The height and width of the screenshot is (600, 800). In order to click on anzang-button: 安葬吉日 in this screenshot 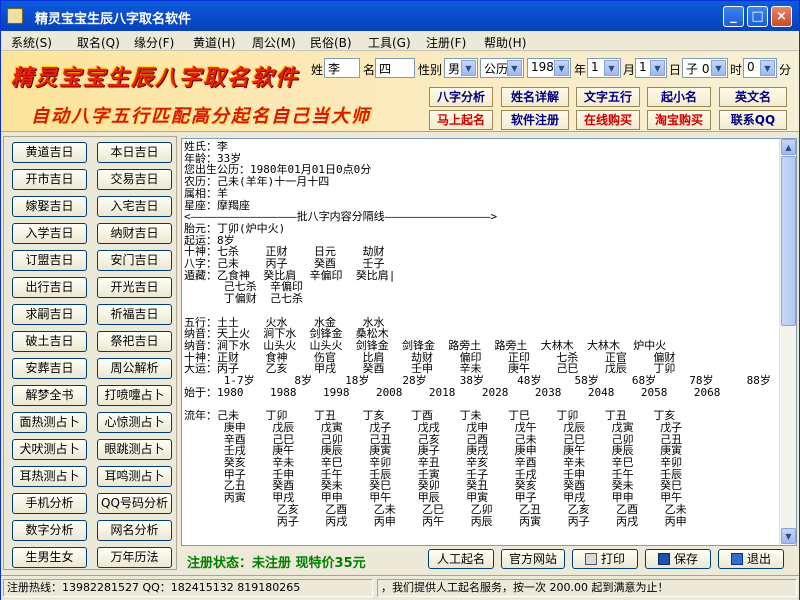, I will do `click(49, 368)`.